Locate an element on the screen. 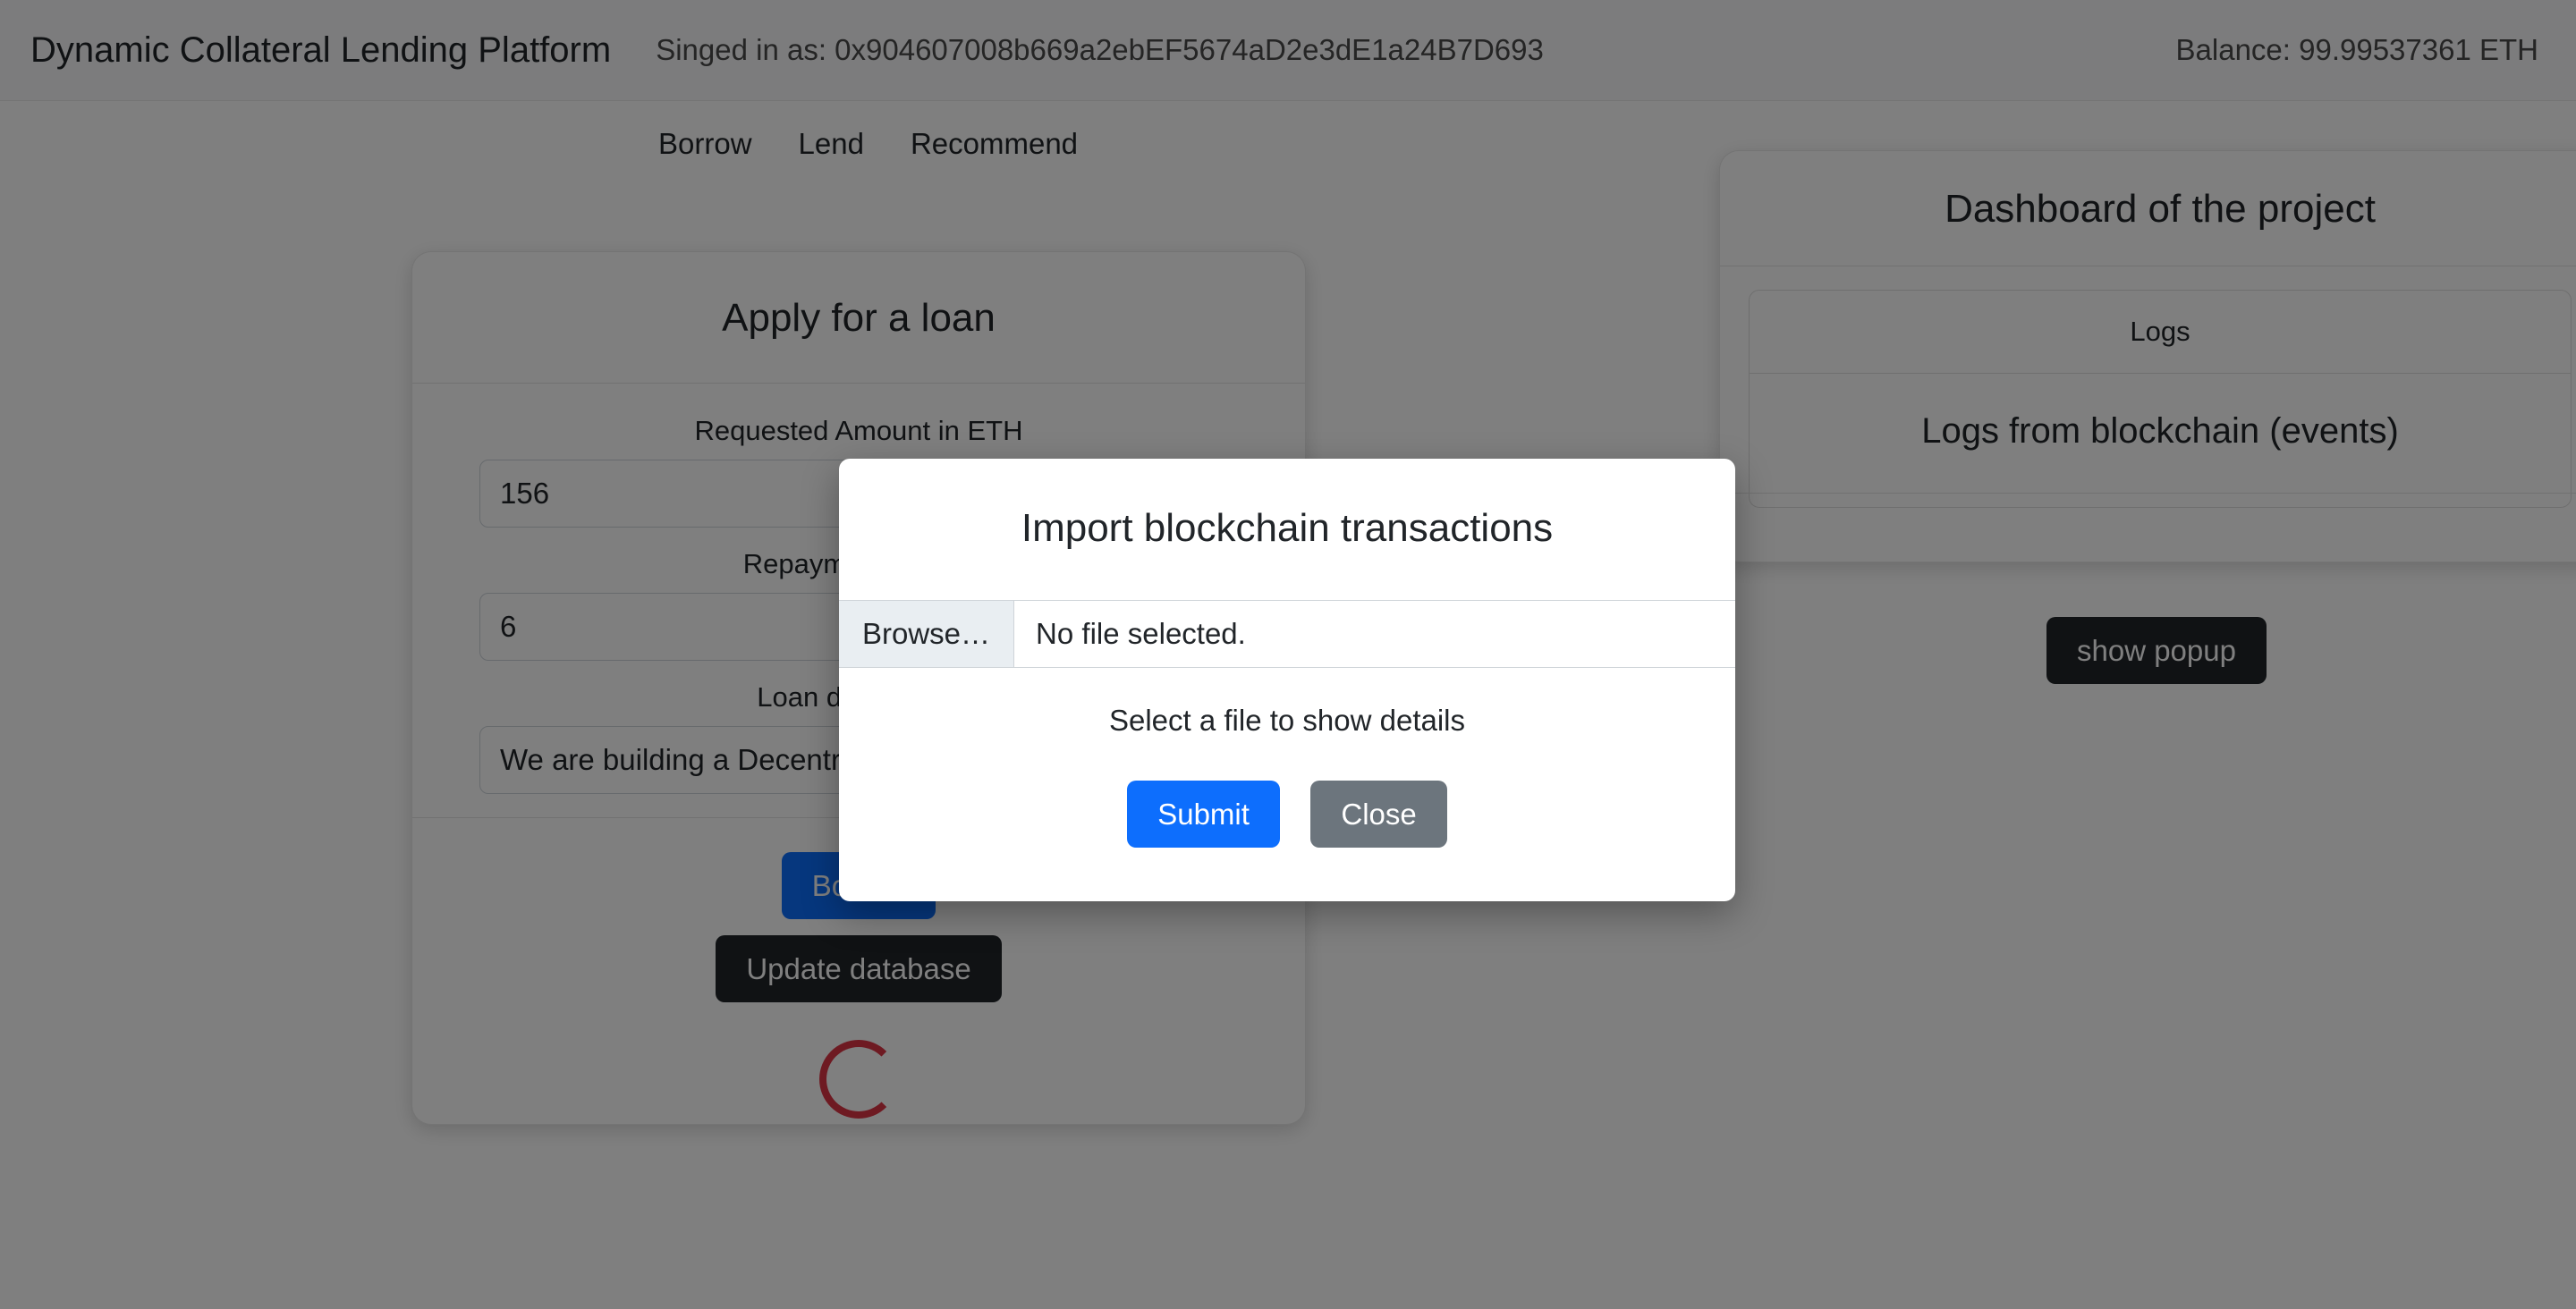 This screenshot has width=2576, height=1309. modal-title: Import blockchain transactions is located at coordinates (1287, 528).